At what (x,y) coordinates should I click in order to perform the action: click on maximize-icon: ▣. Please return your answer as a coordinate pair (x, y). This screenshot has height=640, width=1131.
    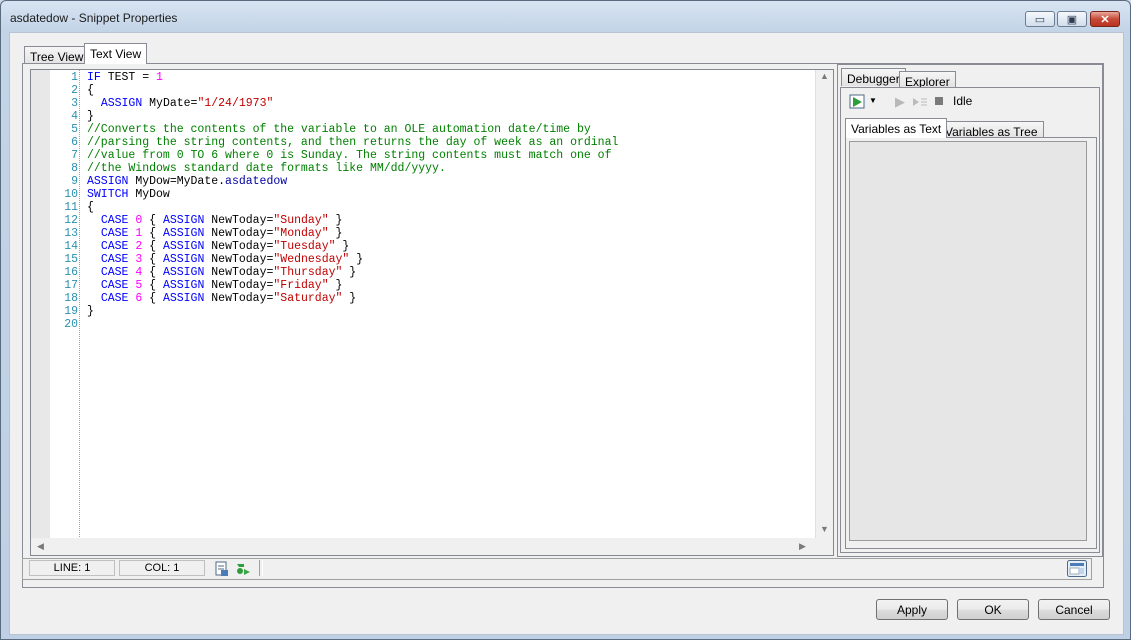
    Looking at the image, I should click on (1072, 19).